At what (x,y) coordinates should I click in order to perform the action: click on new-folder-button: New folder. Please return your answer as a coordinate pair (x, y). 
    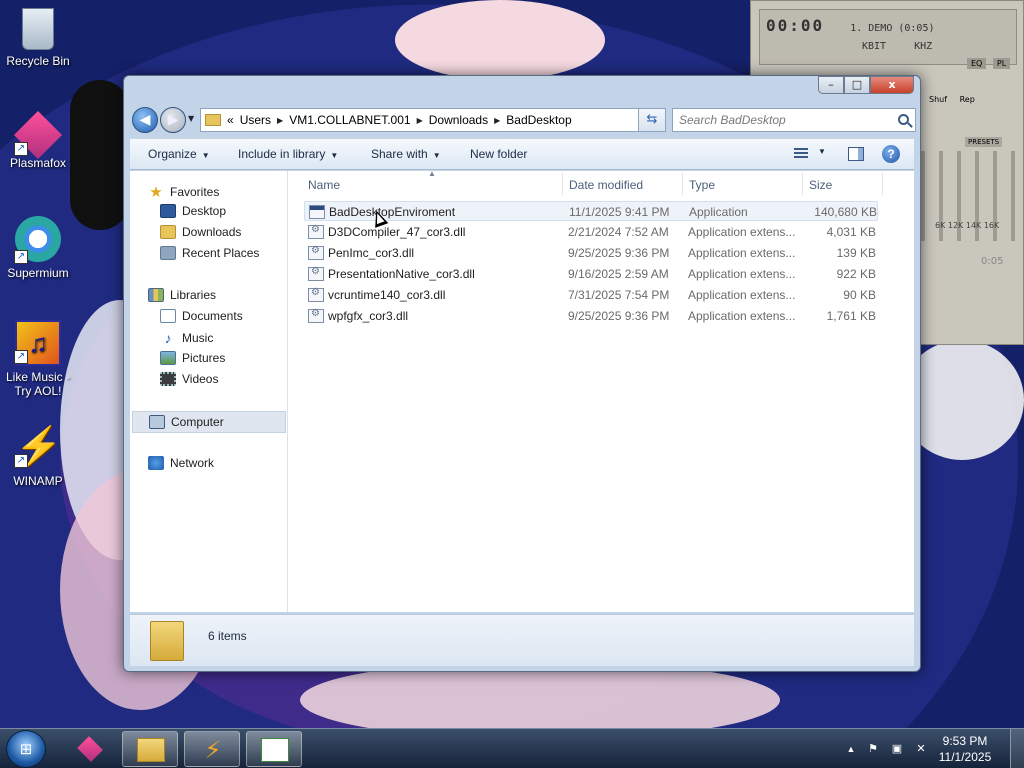
    Looking at the image, I should click on (498, 154).